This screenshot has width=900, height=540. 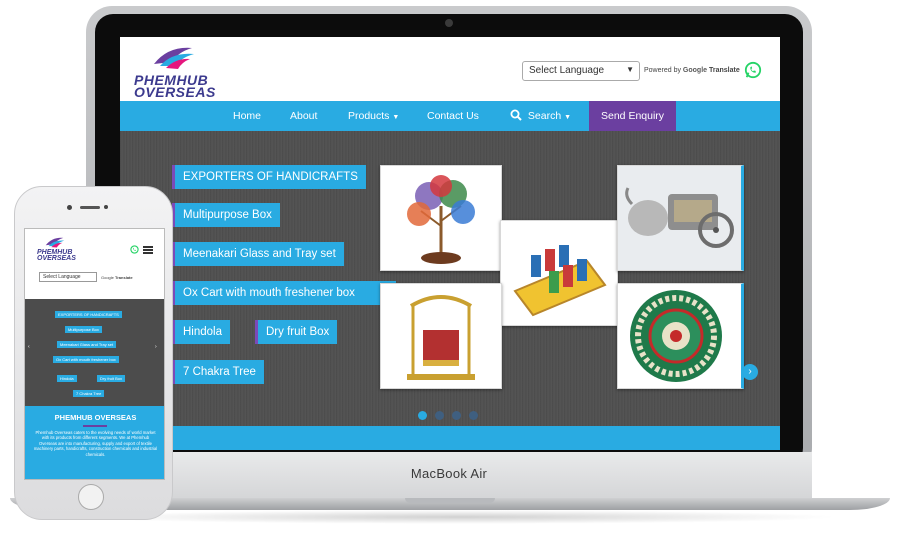 What do you see at coordinates (106, 207) in the screenshot?
I see `phone-sensor` at bounding box center [106, 207].